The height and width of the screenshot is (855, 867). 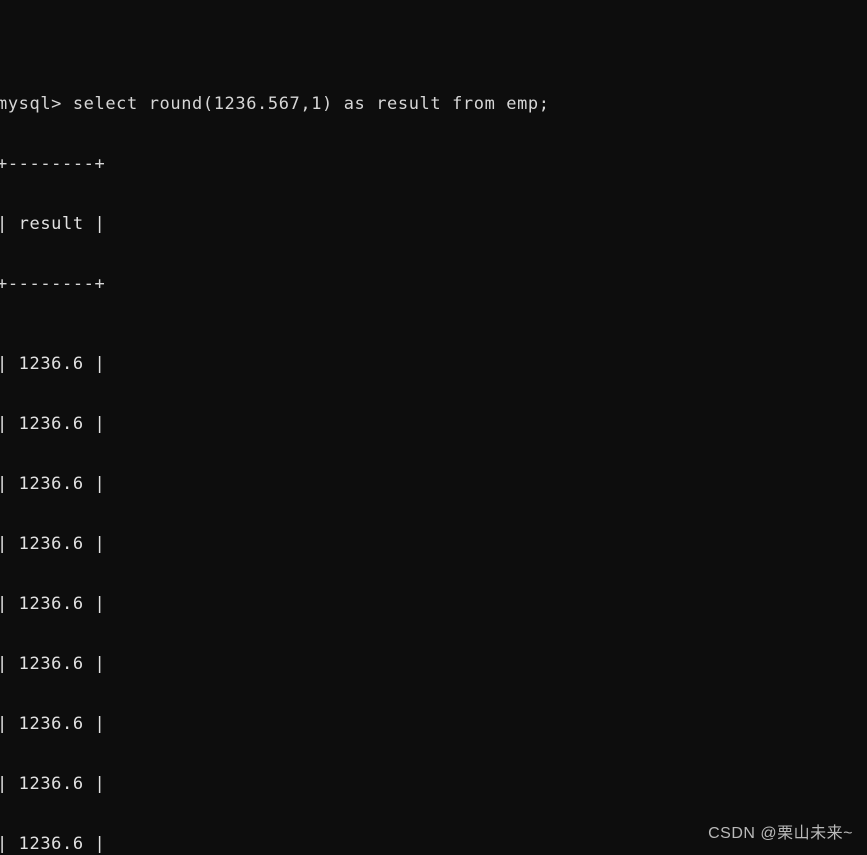 What do you see at coordinates (53, 284) in the screenshot?
I see `table-header-rule: +--------+` at bounding box center [53, 284].